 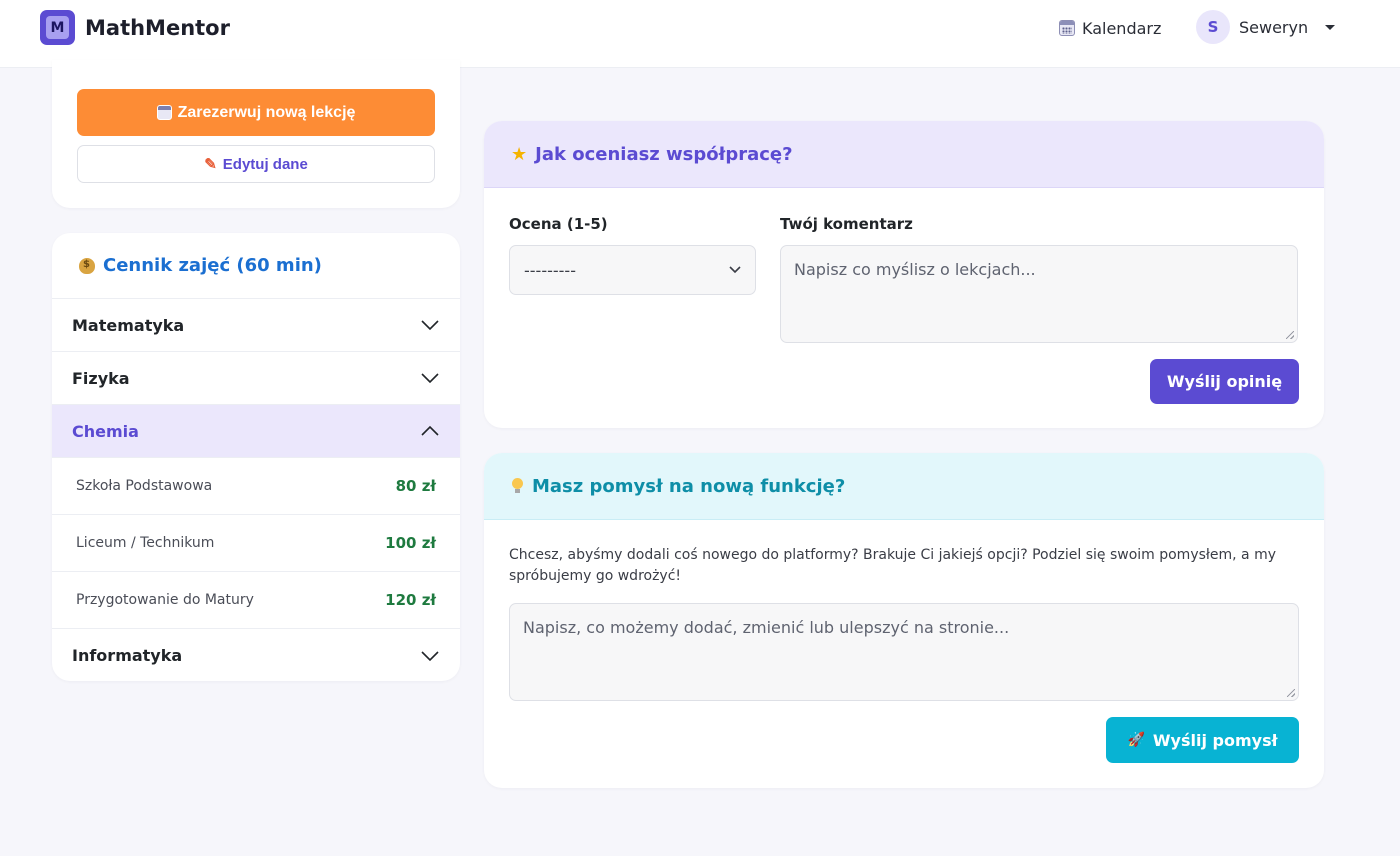 I want to click on nav-calendar-label: Kalendarz, so click(x=1122, y=28).